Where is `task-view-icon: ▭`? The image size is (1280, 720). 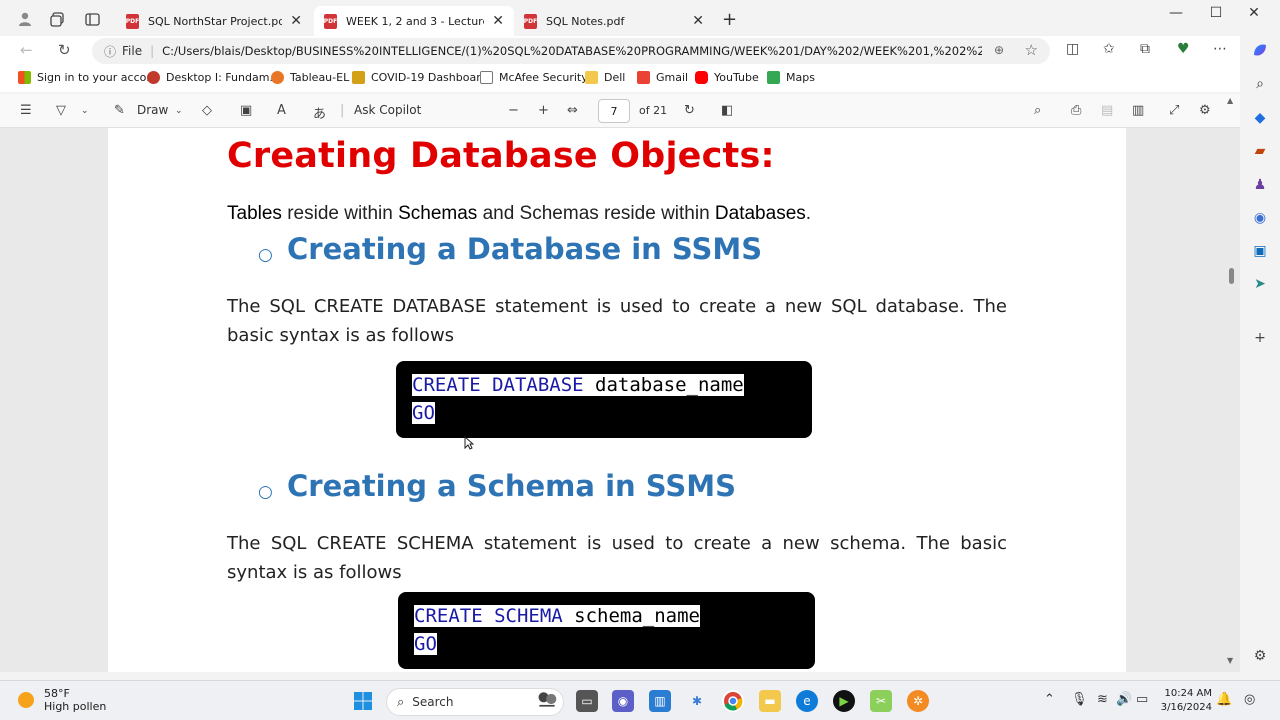 task-view-icon: ▭ is located at coordinates (587, 701).